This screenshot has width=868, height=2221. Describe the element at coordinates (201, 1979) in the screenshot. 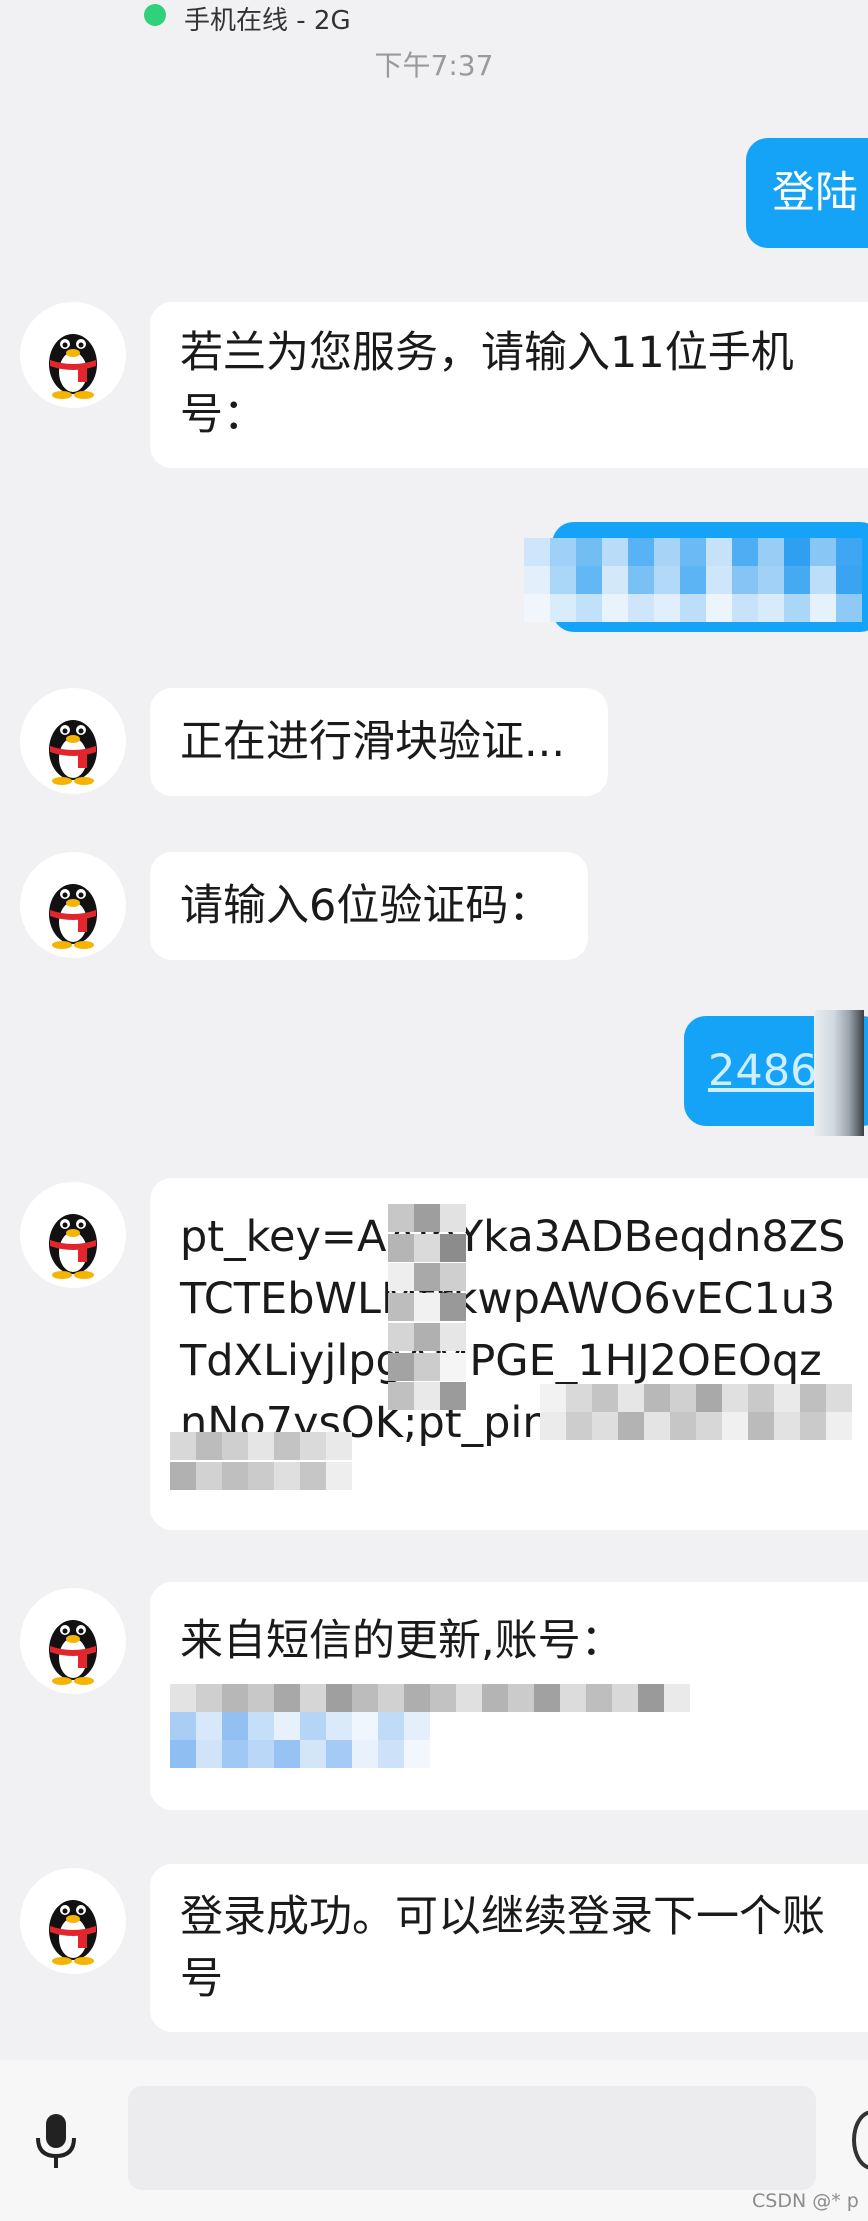

I see `message-text-line: 号` at that location.